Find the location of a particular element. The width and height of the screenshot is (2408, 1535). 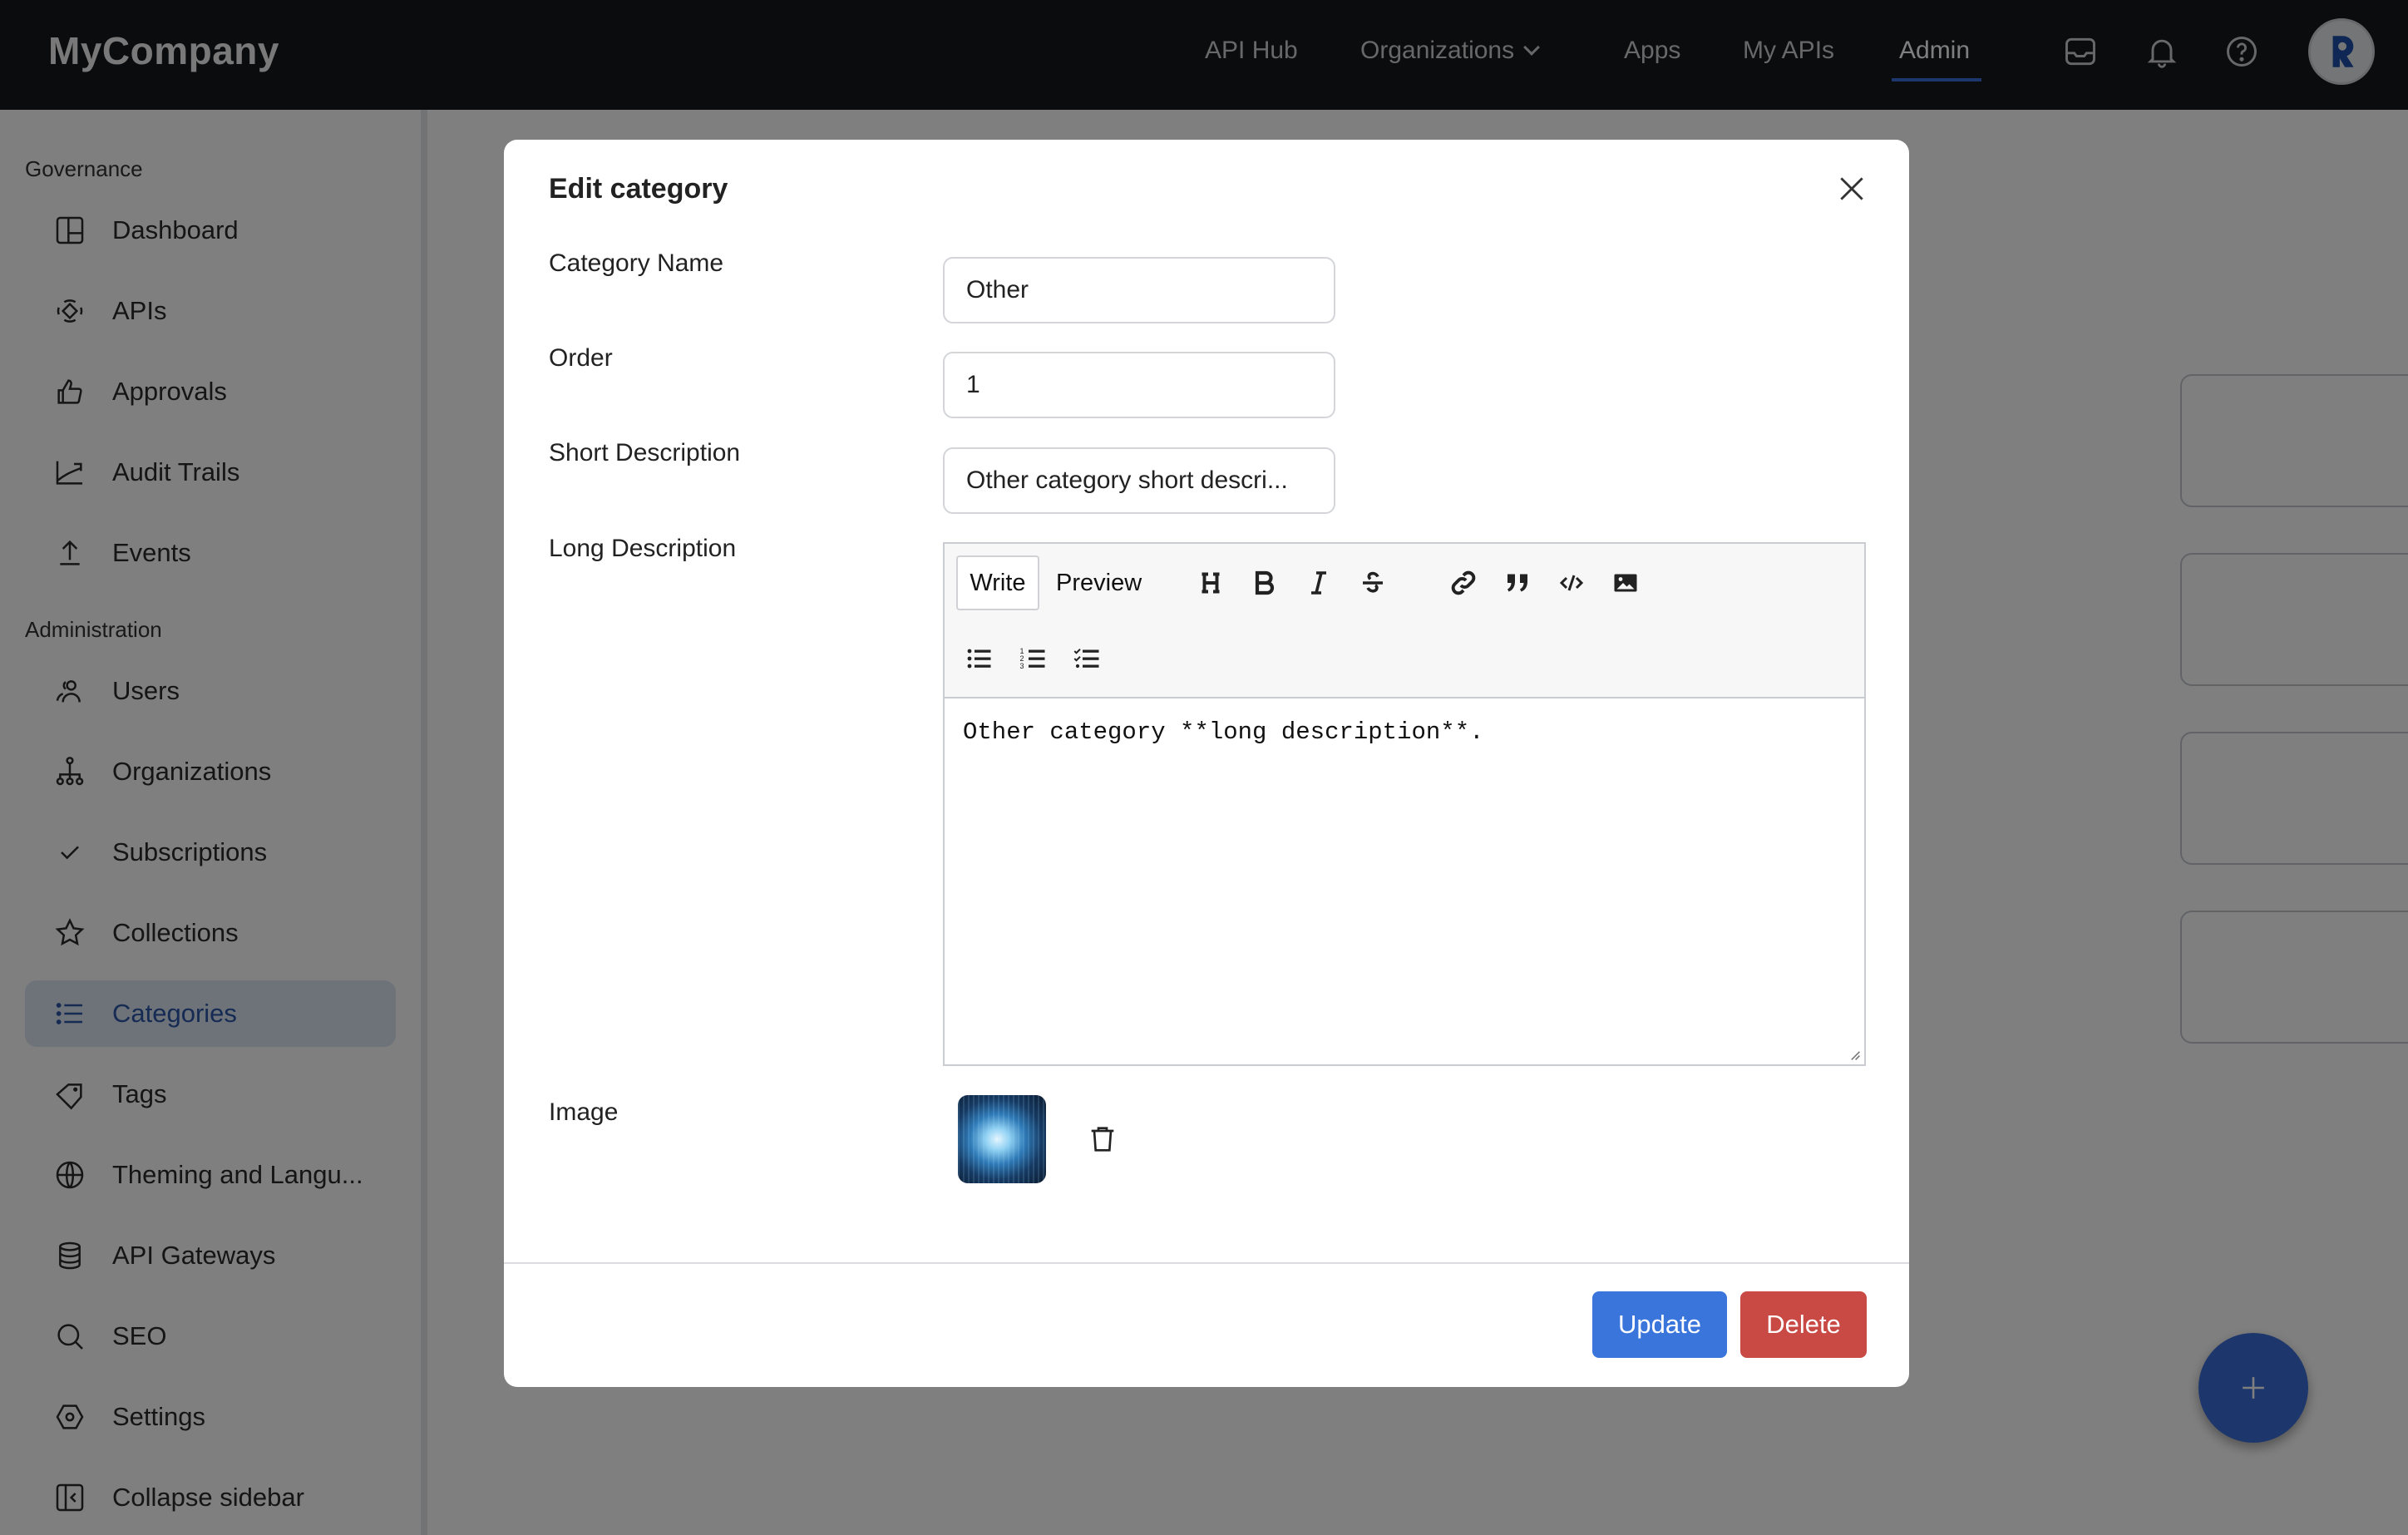

bold-icon is located at coordinates (1265, 582).